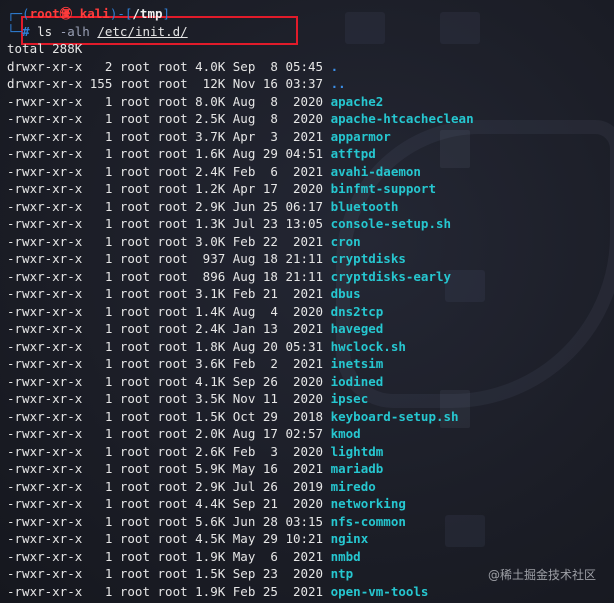 This screenshot has width=614, height=603. Describe the element at coordinates (357, 328) in the screenshot. I see `file-name: haveged` at that location.